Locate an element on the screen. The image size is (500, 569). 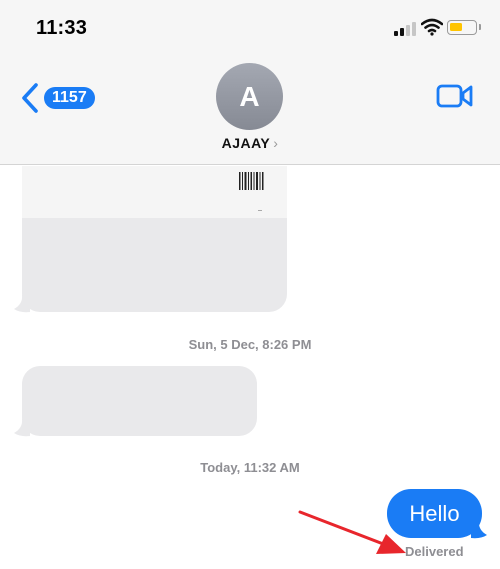
contact-avatar: A is located at coordinates (249, 96).